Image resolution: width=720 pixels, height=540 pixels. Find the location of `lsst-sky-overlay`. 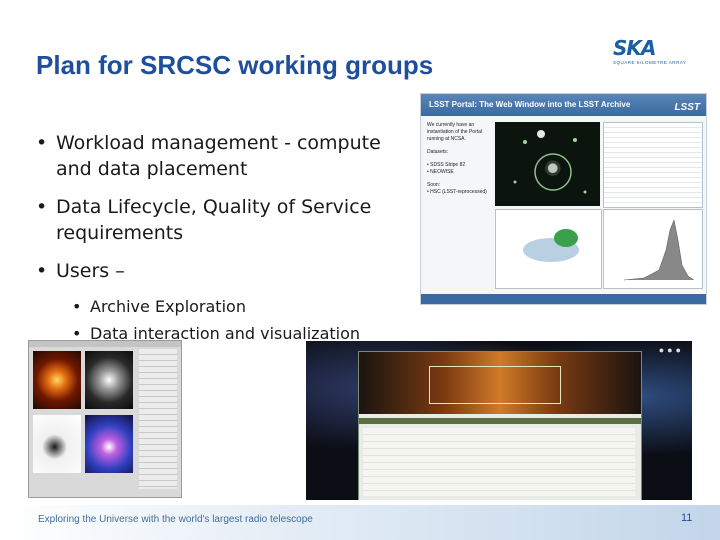

lsst-sky-overlay is located at coordinates (550, 162).